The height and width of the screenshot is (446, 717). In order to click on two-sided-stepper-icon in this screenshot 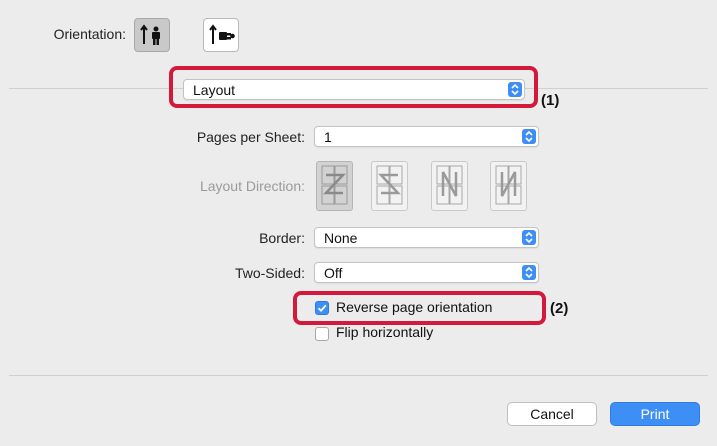, I will do `click(529, 272)`.